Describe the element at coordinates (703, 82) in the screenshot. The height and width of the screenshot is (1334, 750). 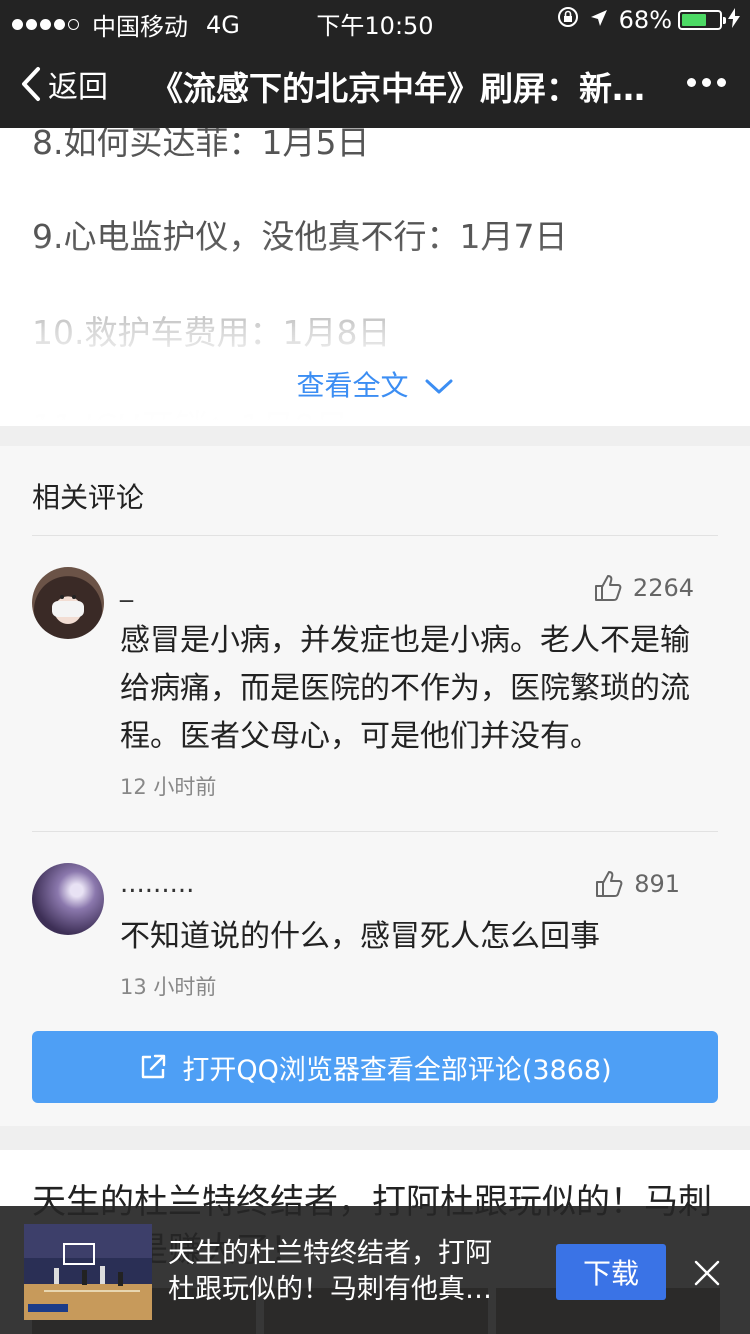
I see `more-options-icon` at that location.